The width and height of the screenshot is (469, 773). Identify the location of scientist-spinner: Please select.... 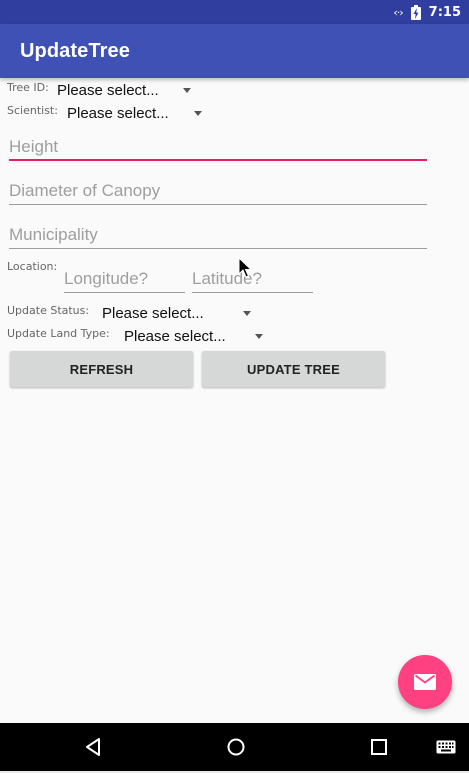
(134, 113).